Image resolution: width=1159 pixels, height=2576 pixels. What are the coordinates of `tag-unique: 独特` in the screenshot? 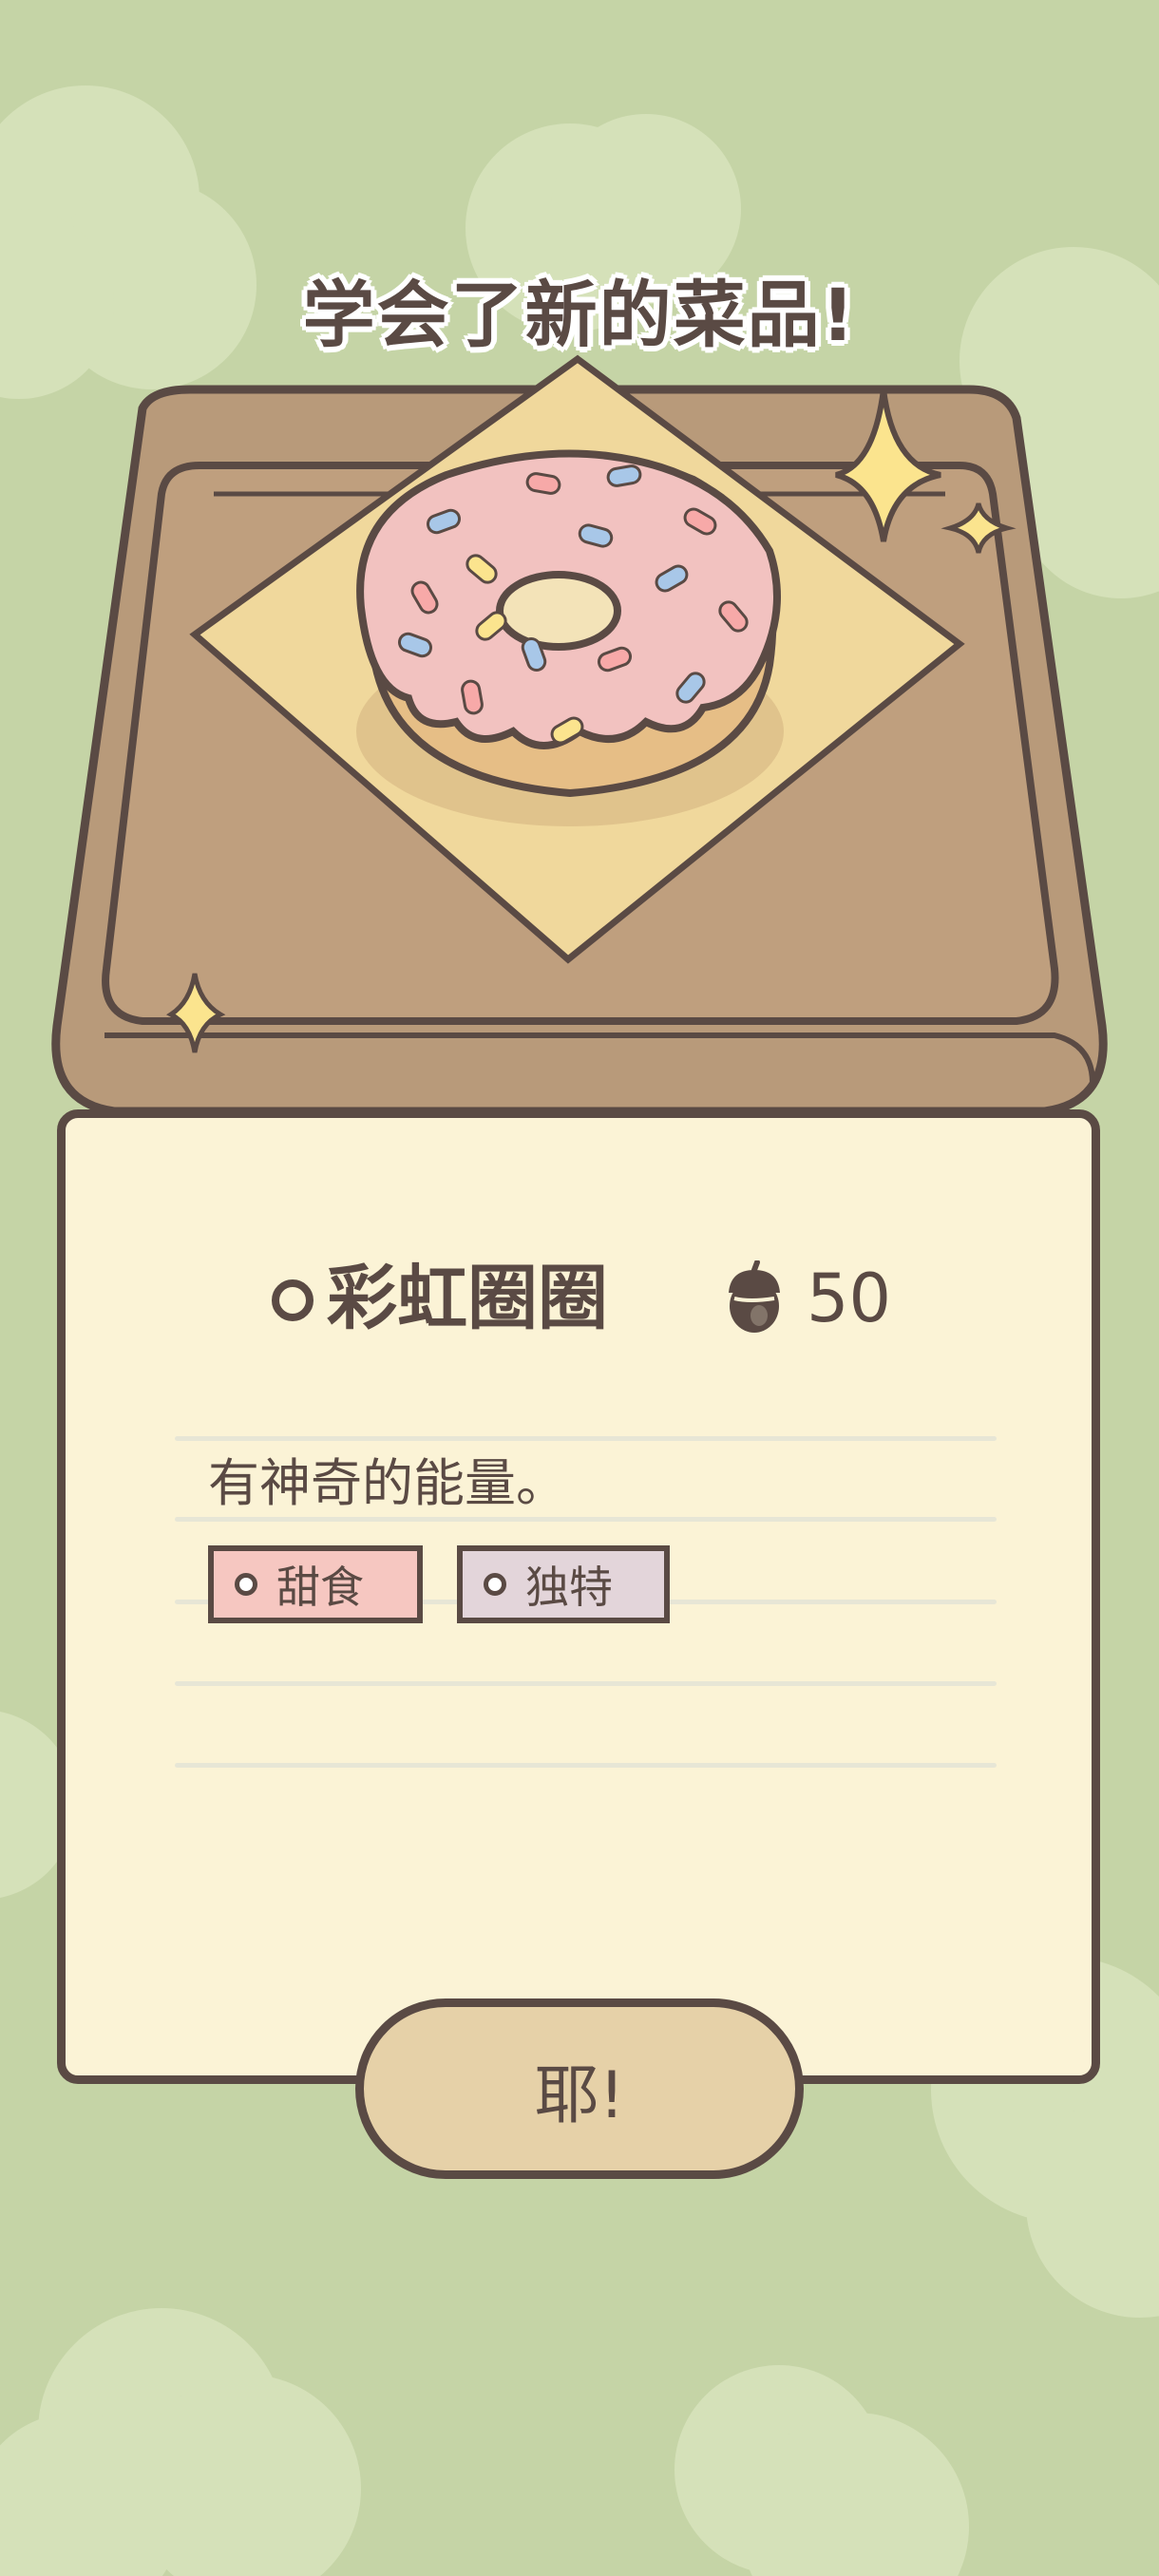 It's located at (563, 1584).